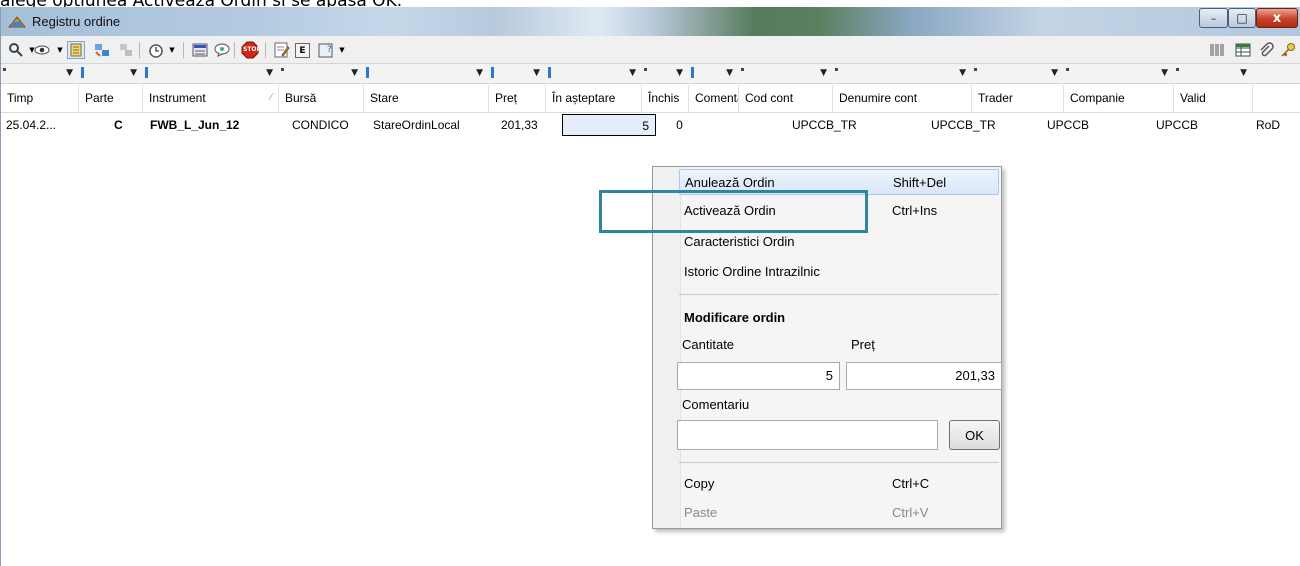 This screenshot has height=566, width=1300. What do you see at coordinates (1119, 99) in the screenshot?
I see `column-header: Companie` at bounding box center [1119, 99].